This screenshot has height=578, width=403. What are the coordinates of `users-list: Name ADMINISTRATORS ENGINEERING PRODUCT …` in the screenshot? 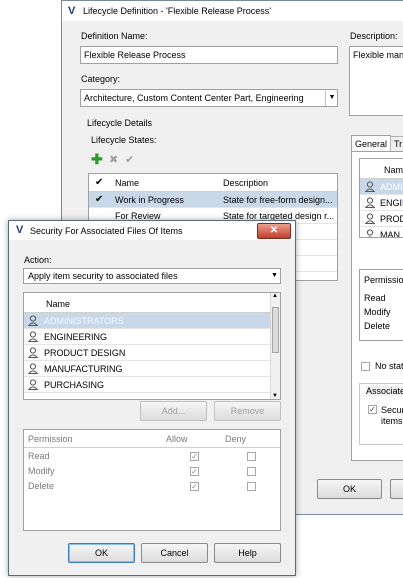 It's located at (152, 346).